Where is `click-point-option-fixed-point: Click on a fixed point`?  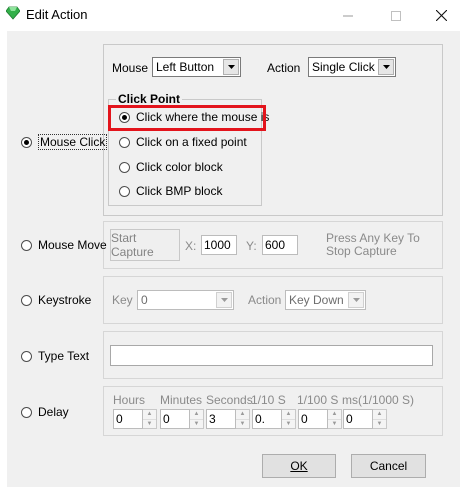
click-point-option-fixed-point: Click on a fixed point is located at coordinates (183, 142).